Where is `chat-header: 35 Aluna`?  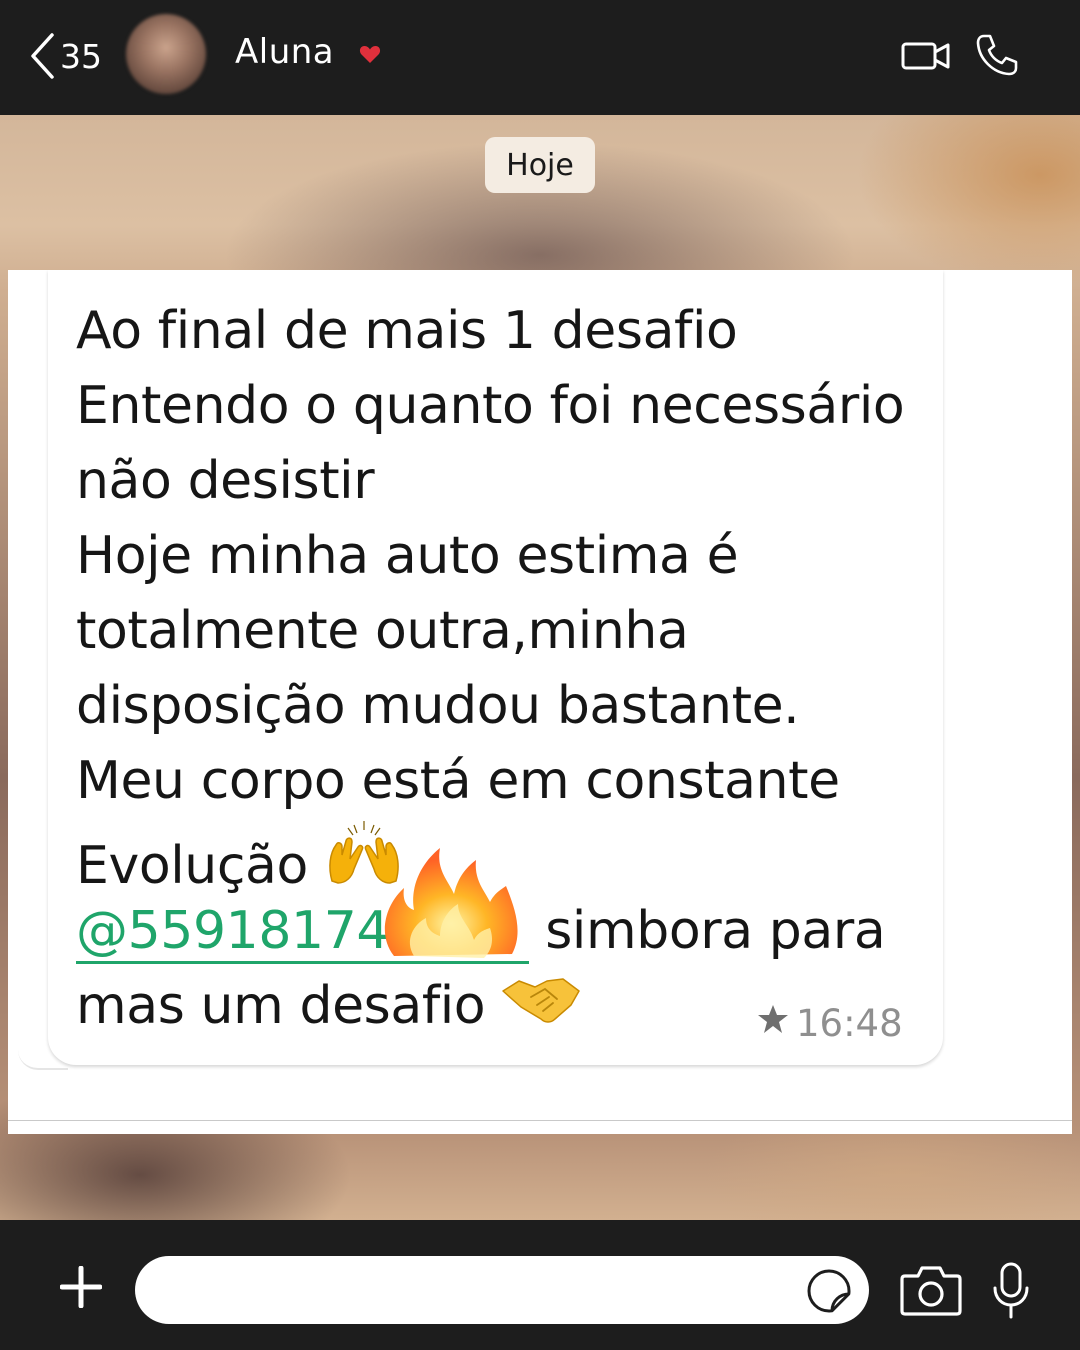 chat-header: 35 Aluna is located at coordinates (540, 57).